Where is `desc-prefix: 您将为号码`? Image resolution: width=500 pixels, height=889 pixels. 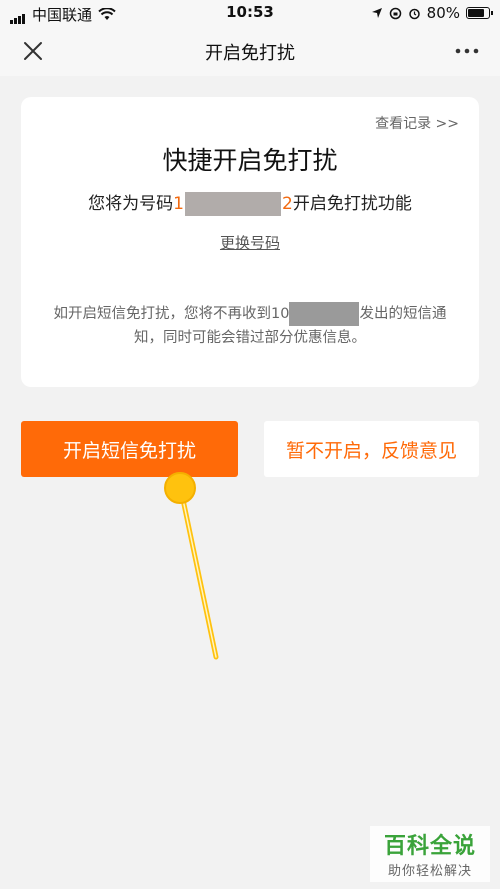 desc-prefix: 您将为号码 is located at coordinates (131, 204).